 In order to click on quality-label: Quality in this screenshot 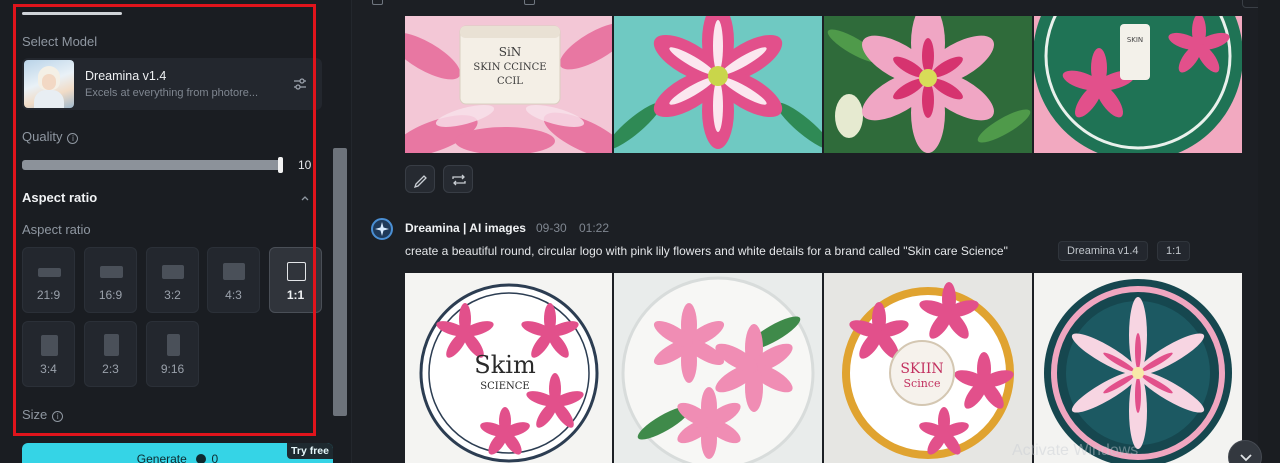, I will do `click(42, 136)`.